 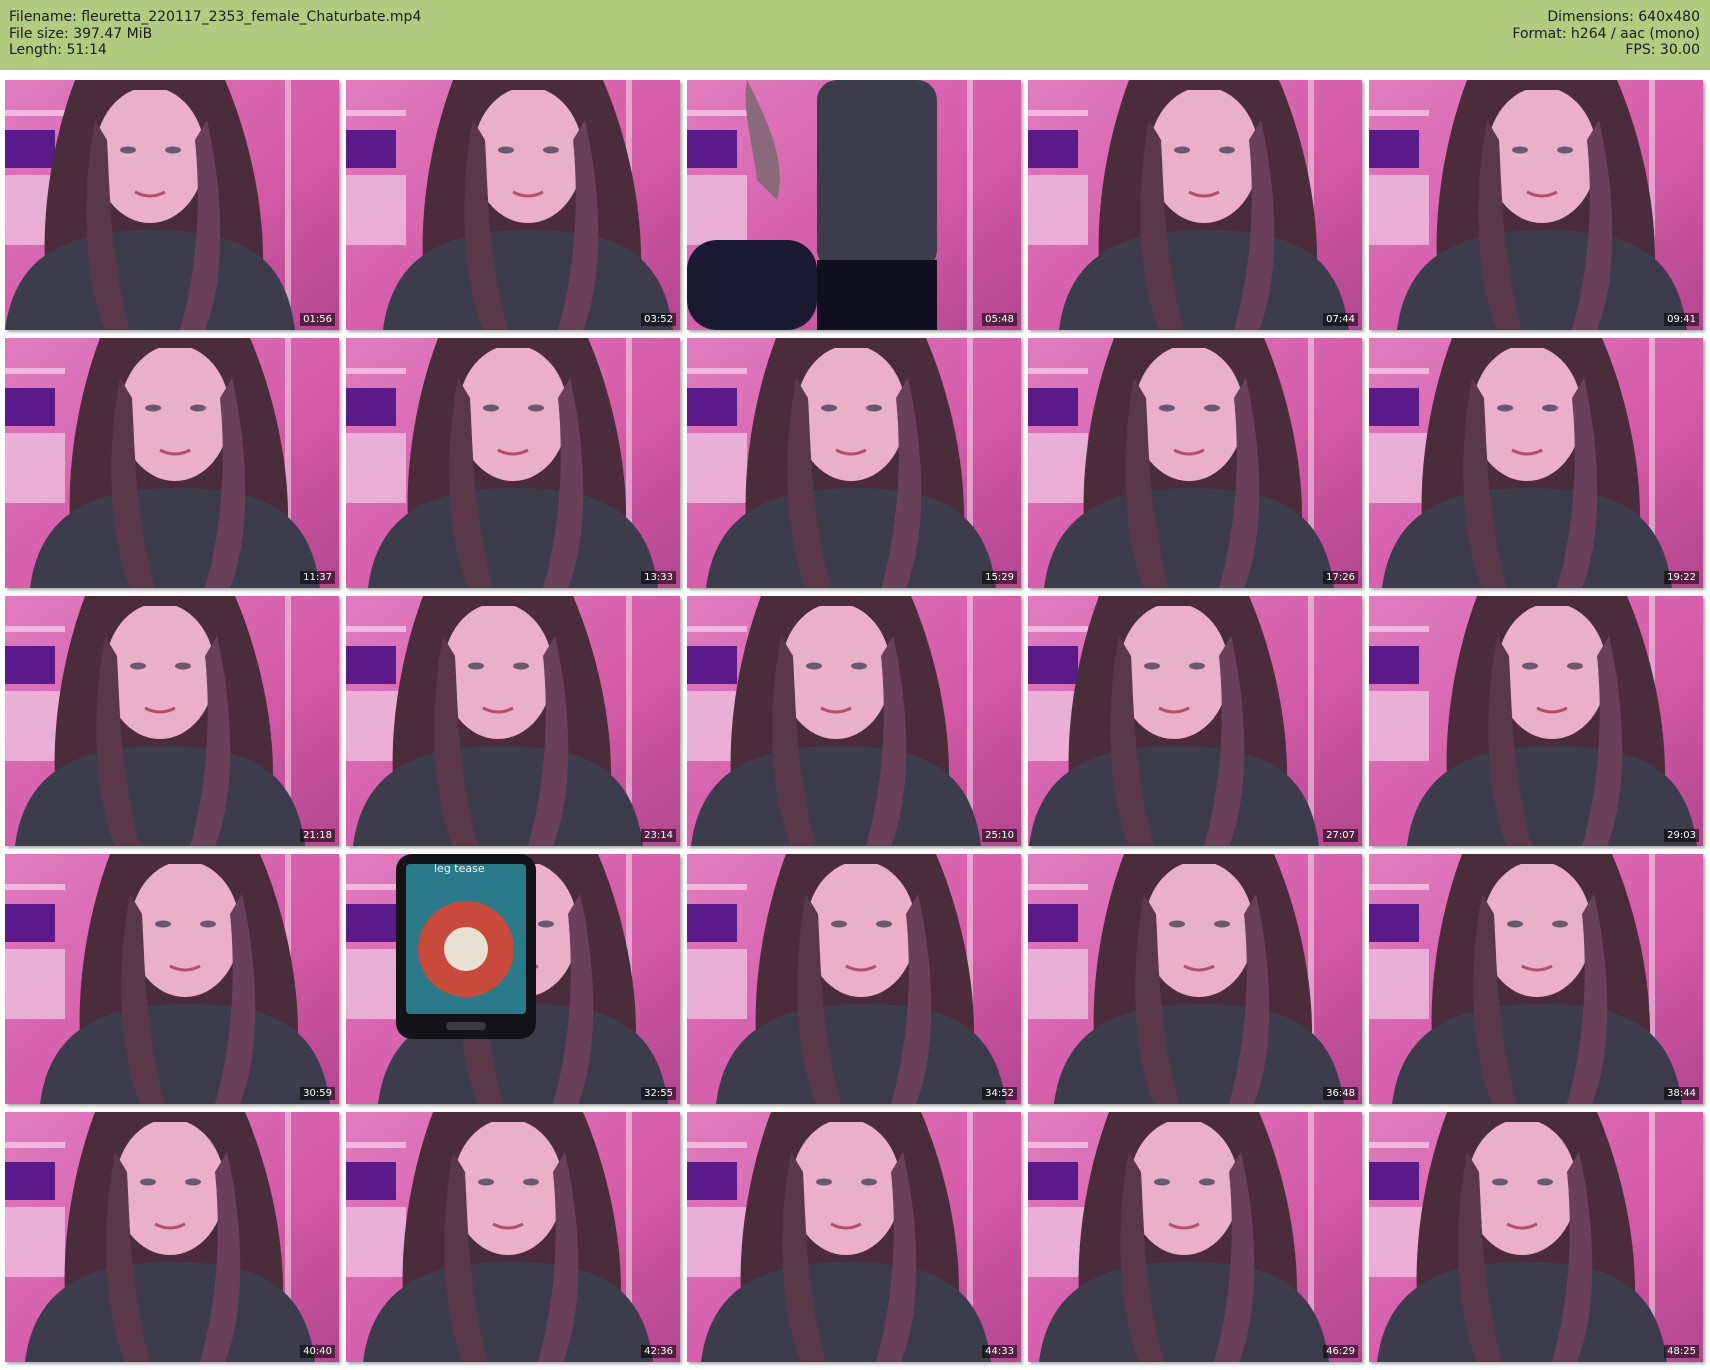 I want to click on video-frame-thumbnail: 21:18, so click(x=172, y=721).